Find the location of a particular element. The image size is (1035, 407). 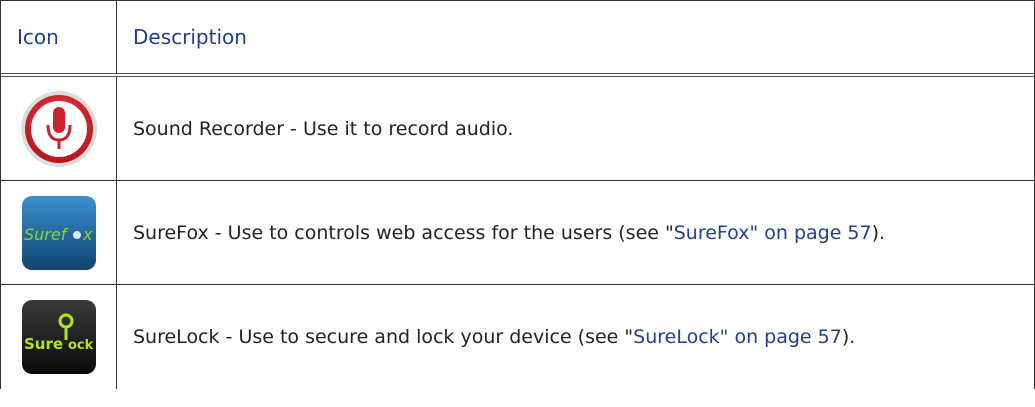

surefox-icon-text-right: x is located at coordinates (87, 234).